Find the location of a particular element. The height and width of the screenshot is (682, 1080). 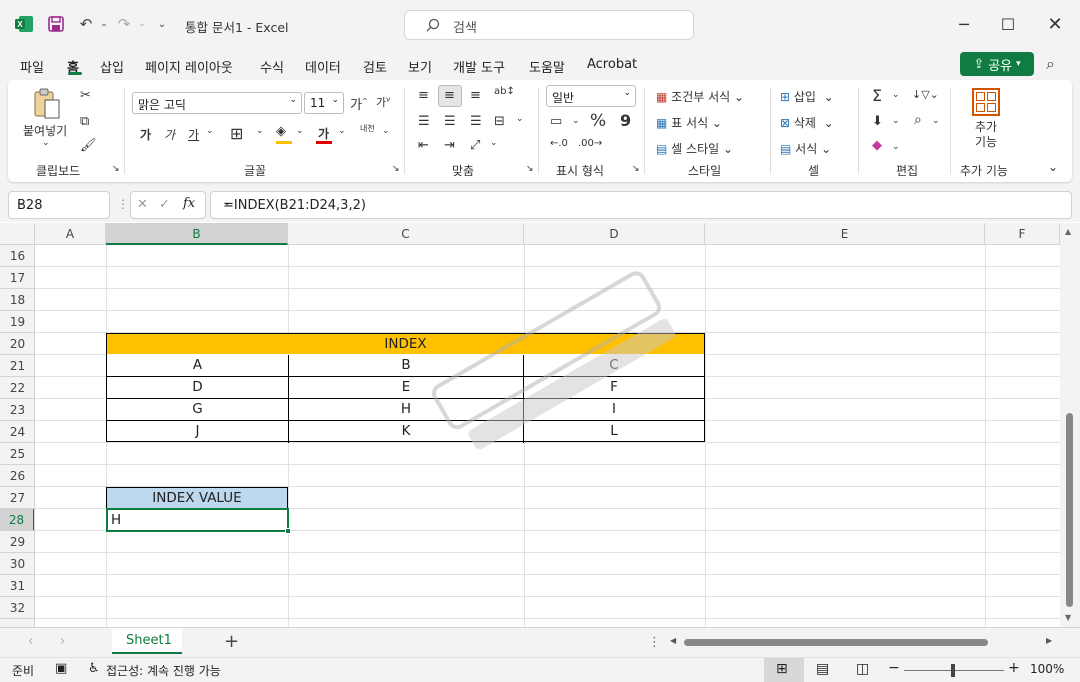

font-launcher-icon: ↘ is located at coordinates (396, 169).